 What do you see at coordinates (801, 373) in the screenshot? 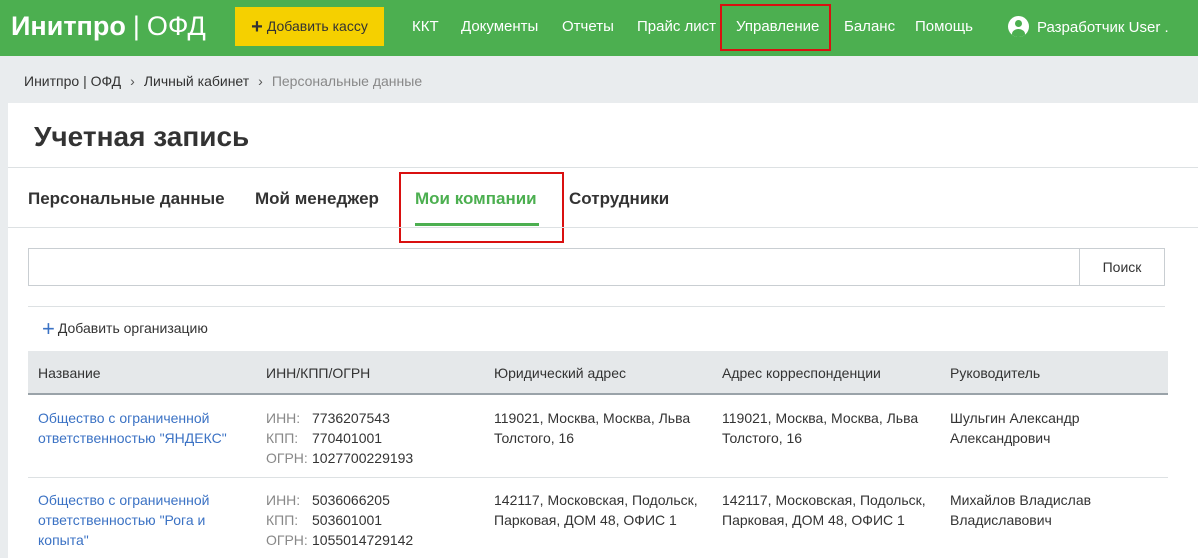
I see `column-header-mail-address: Адрес корреспонденции` at bounding box center [801, 373].